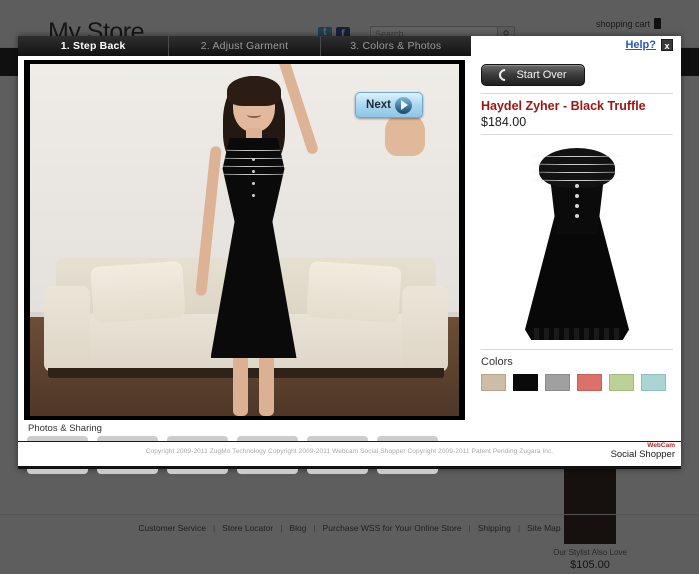 This screenshot has height=574, width=699. I want to click on help-link: Help?, so click(640, 45).